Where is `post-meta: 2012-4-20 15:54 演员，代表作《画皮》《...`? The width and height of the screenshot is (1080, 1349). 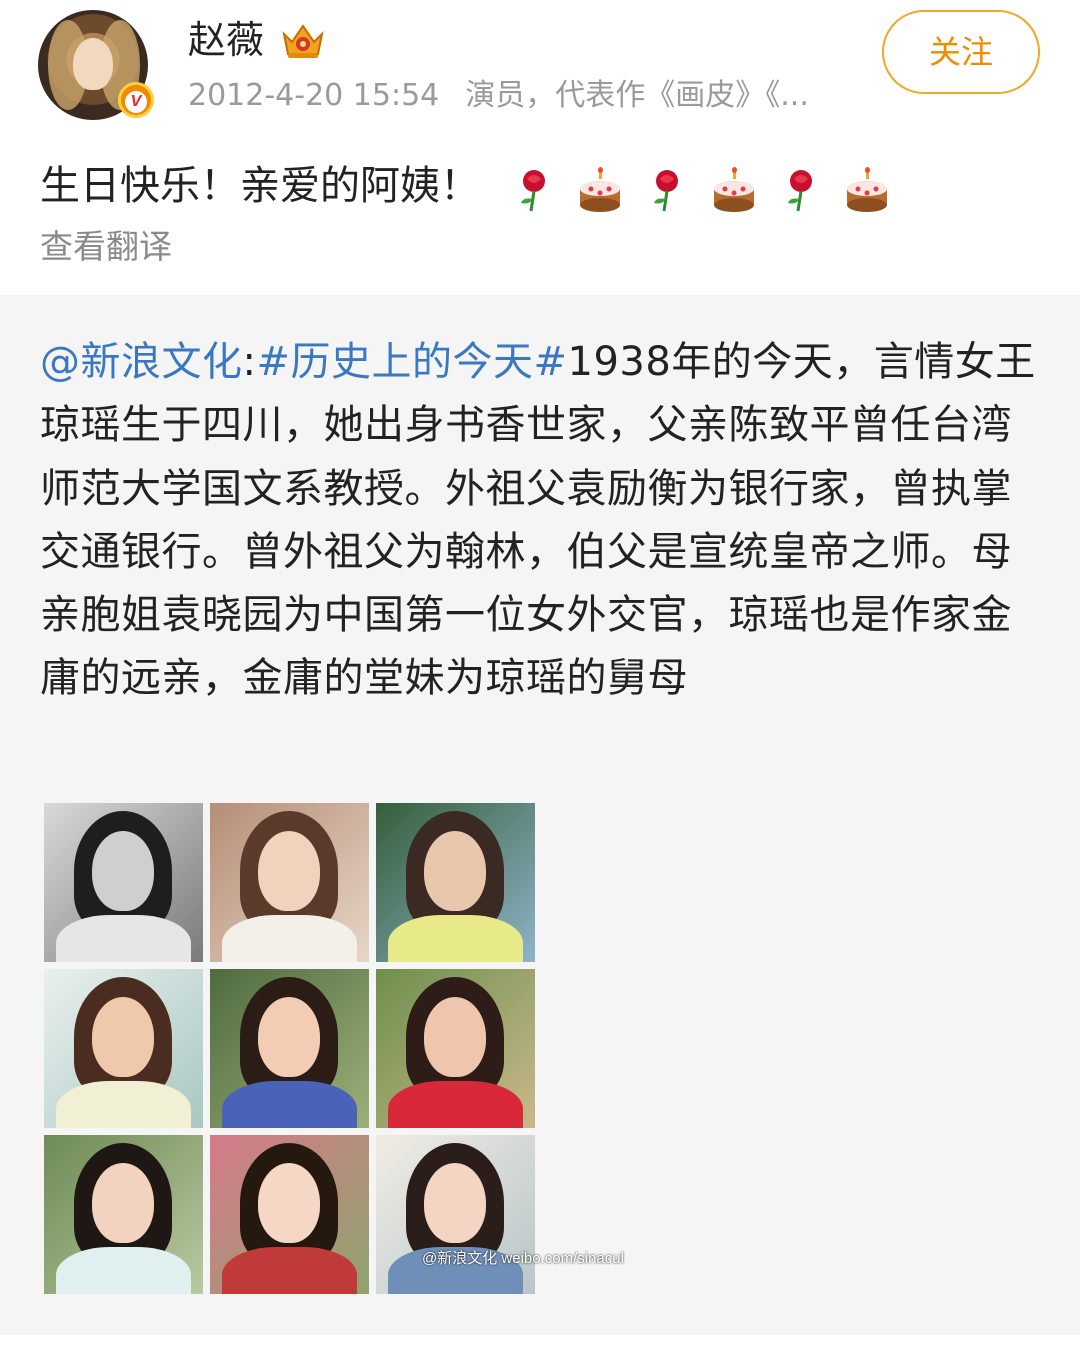
post-meta: 2012-4-20 15:54 演员，代表作《画皮》《... is located at coordinates (498, 96).